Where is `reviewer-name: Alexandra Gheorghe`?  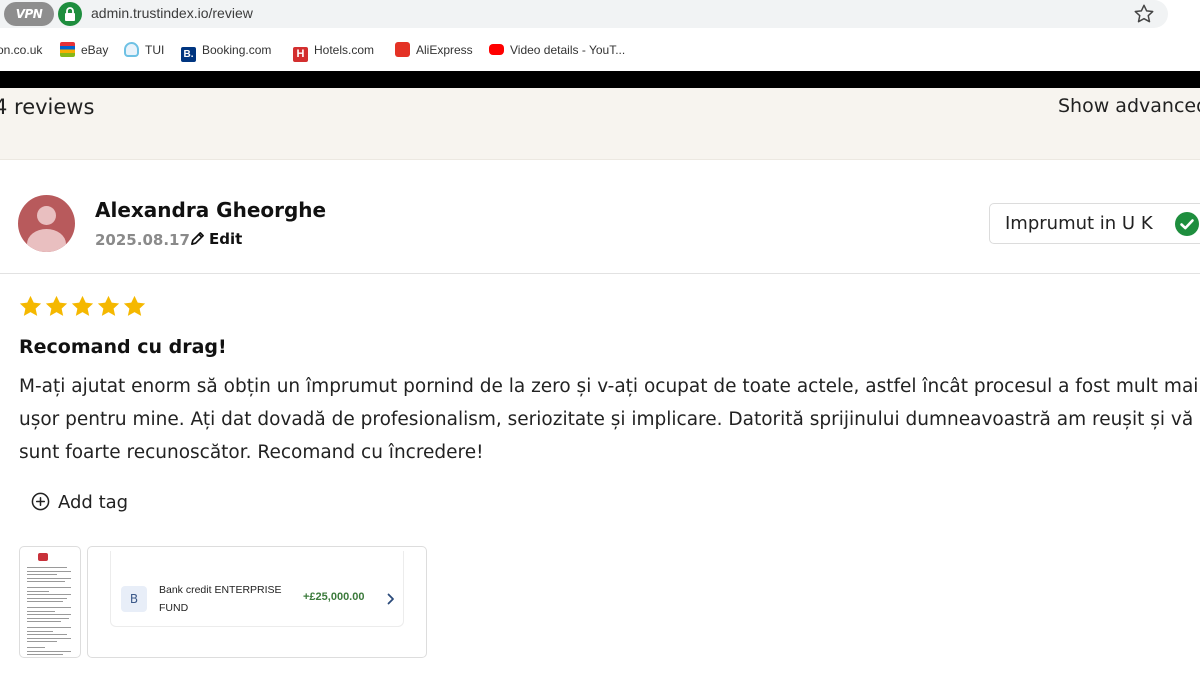 reviewer-name: Alexandra Gheorghe is located at coordinates (211, 210).